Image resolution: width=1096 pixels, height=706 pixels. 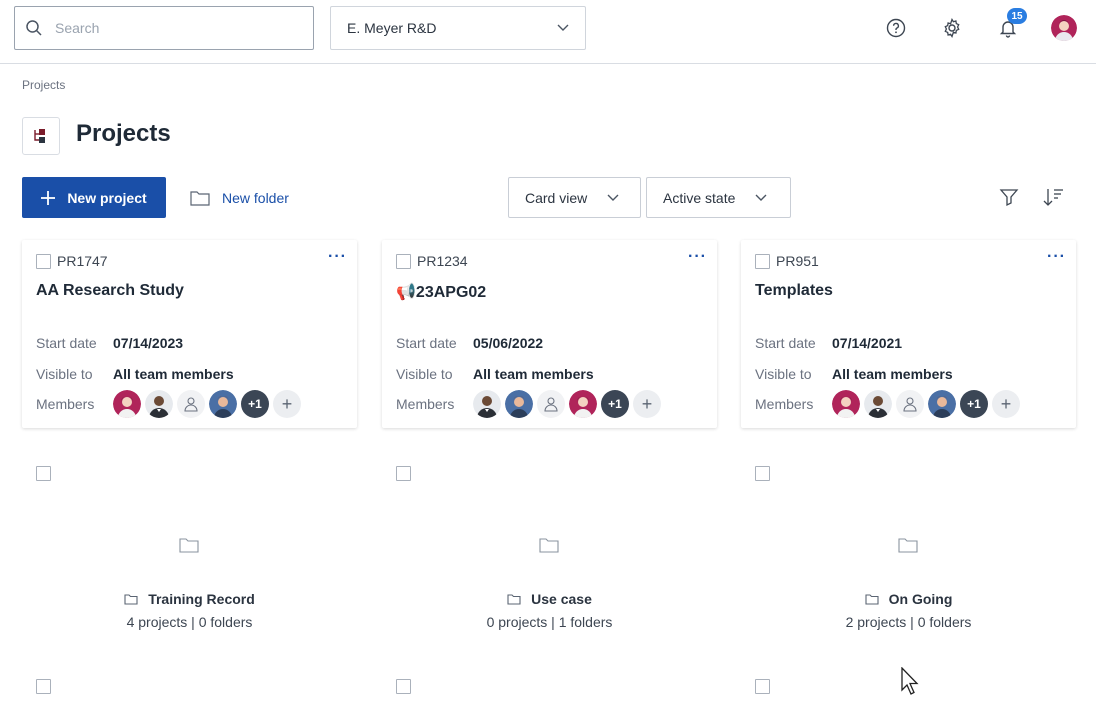 I want to click on folder-tile: Training Record 4 projects | 0 folders, so click(x=189, y=550).